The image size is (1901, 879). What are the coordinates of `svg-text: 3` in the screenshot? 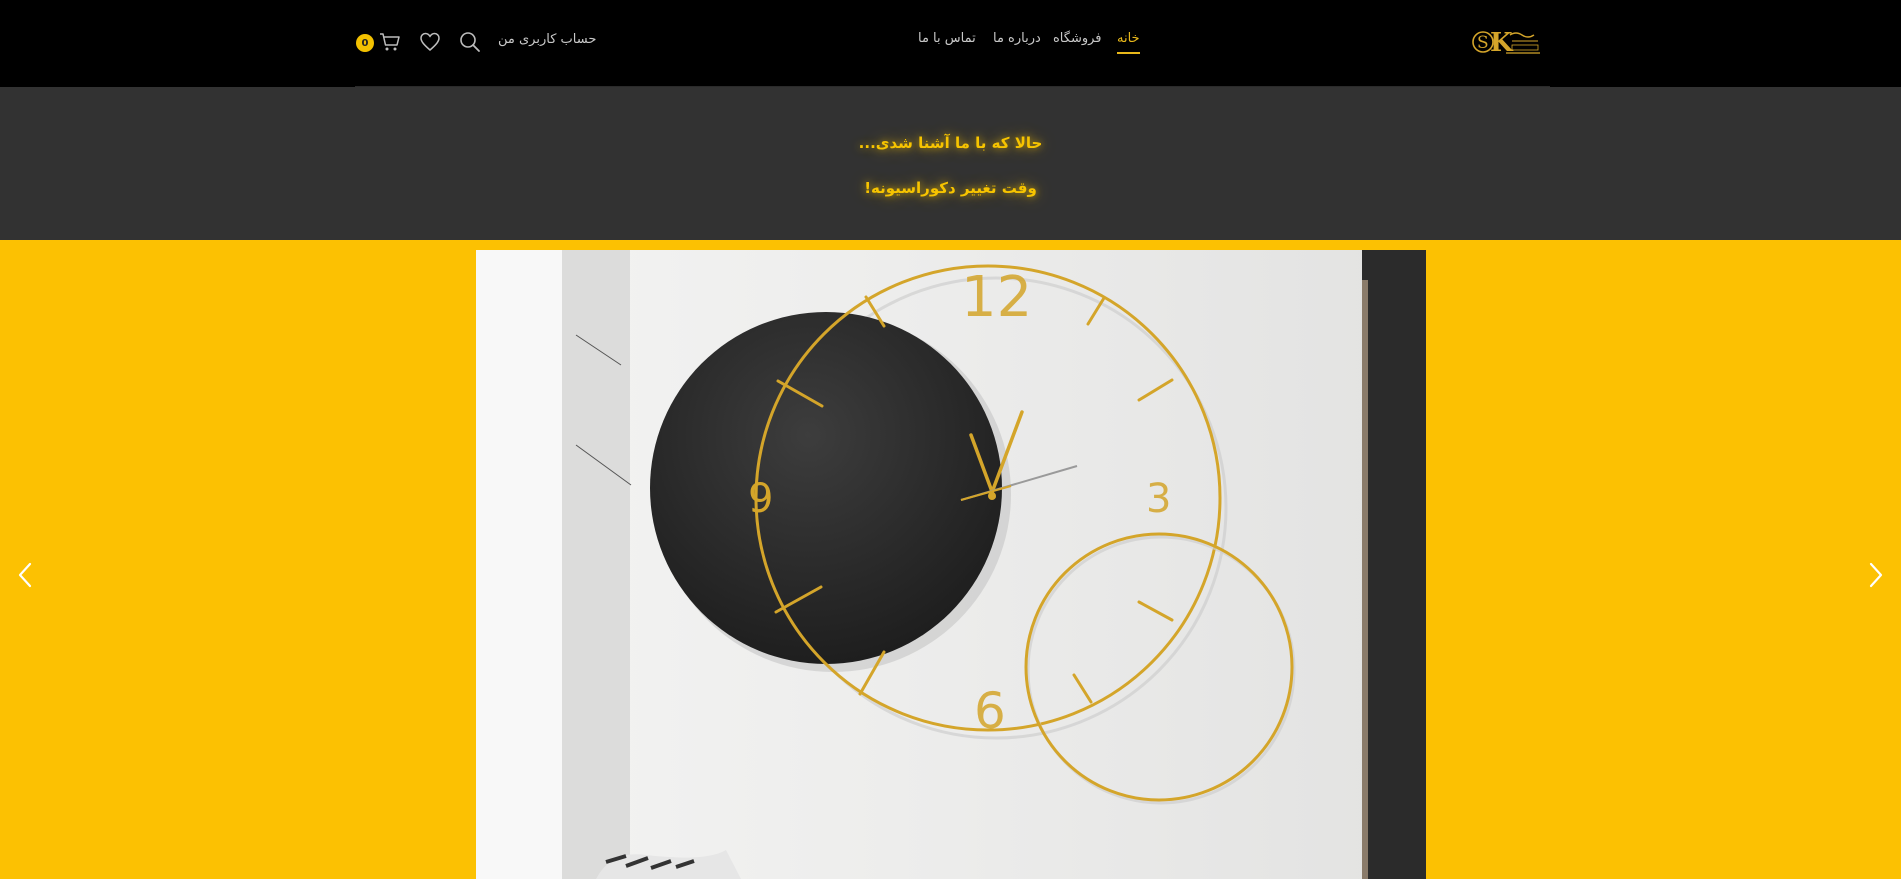 It's located at (1158, 499).